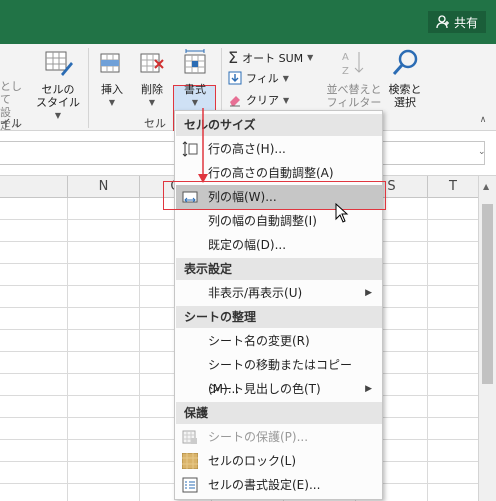  What do you see at coordinates (345, 57) in the screenshot?
I see `svg-text: A` at bounding box center [345, 57].